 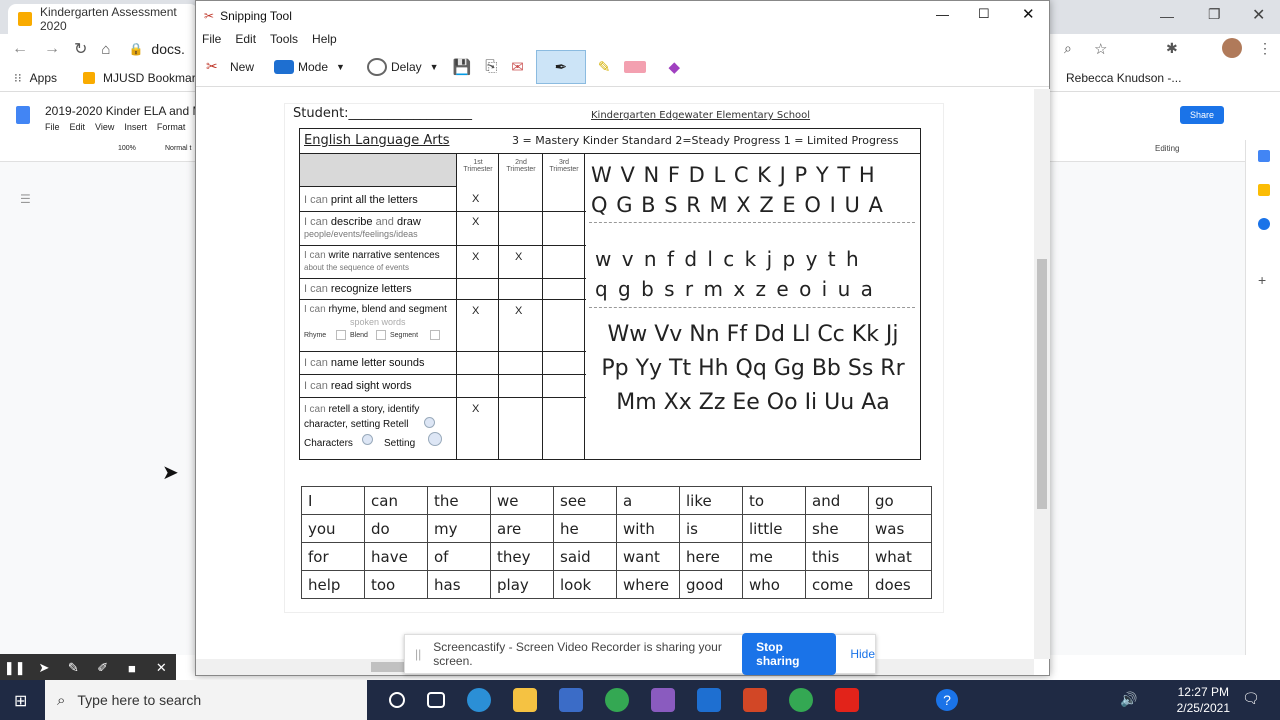 What do you see at coordinates (571, 700) in the screenshot?
I see `store-icon` at bounding box center [571, 700].